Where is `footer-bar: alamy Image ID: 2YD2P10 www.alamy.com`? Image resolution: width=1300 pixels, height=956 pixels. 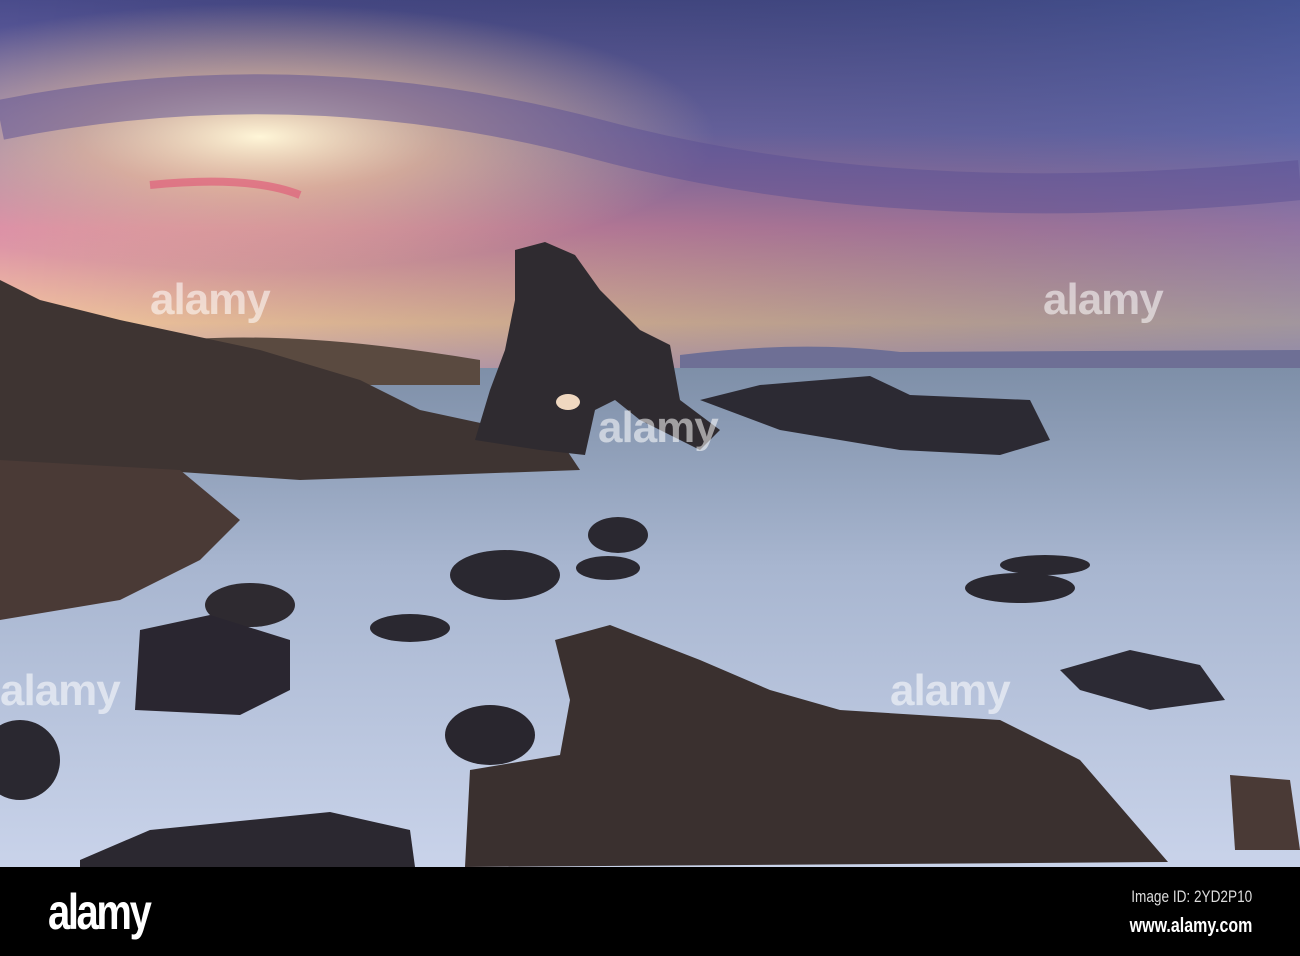 footer-bar: alamy Image ID: 2YD2P10 www.alamy.com is located at coordinates (650, 911).